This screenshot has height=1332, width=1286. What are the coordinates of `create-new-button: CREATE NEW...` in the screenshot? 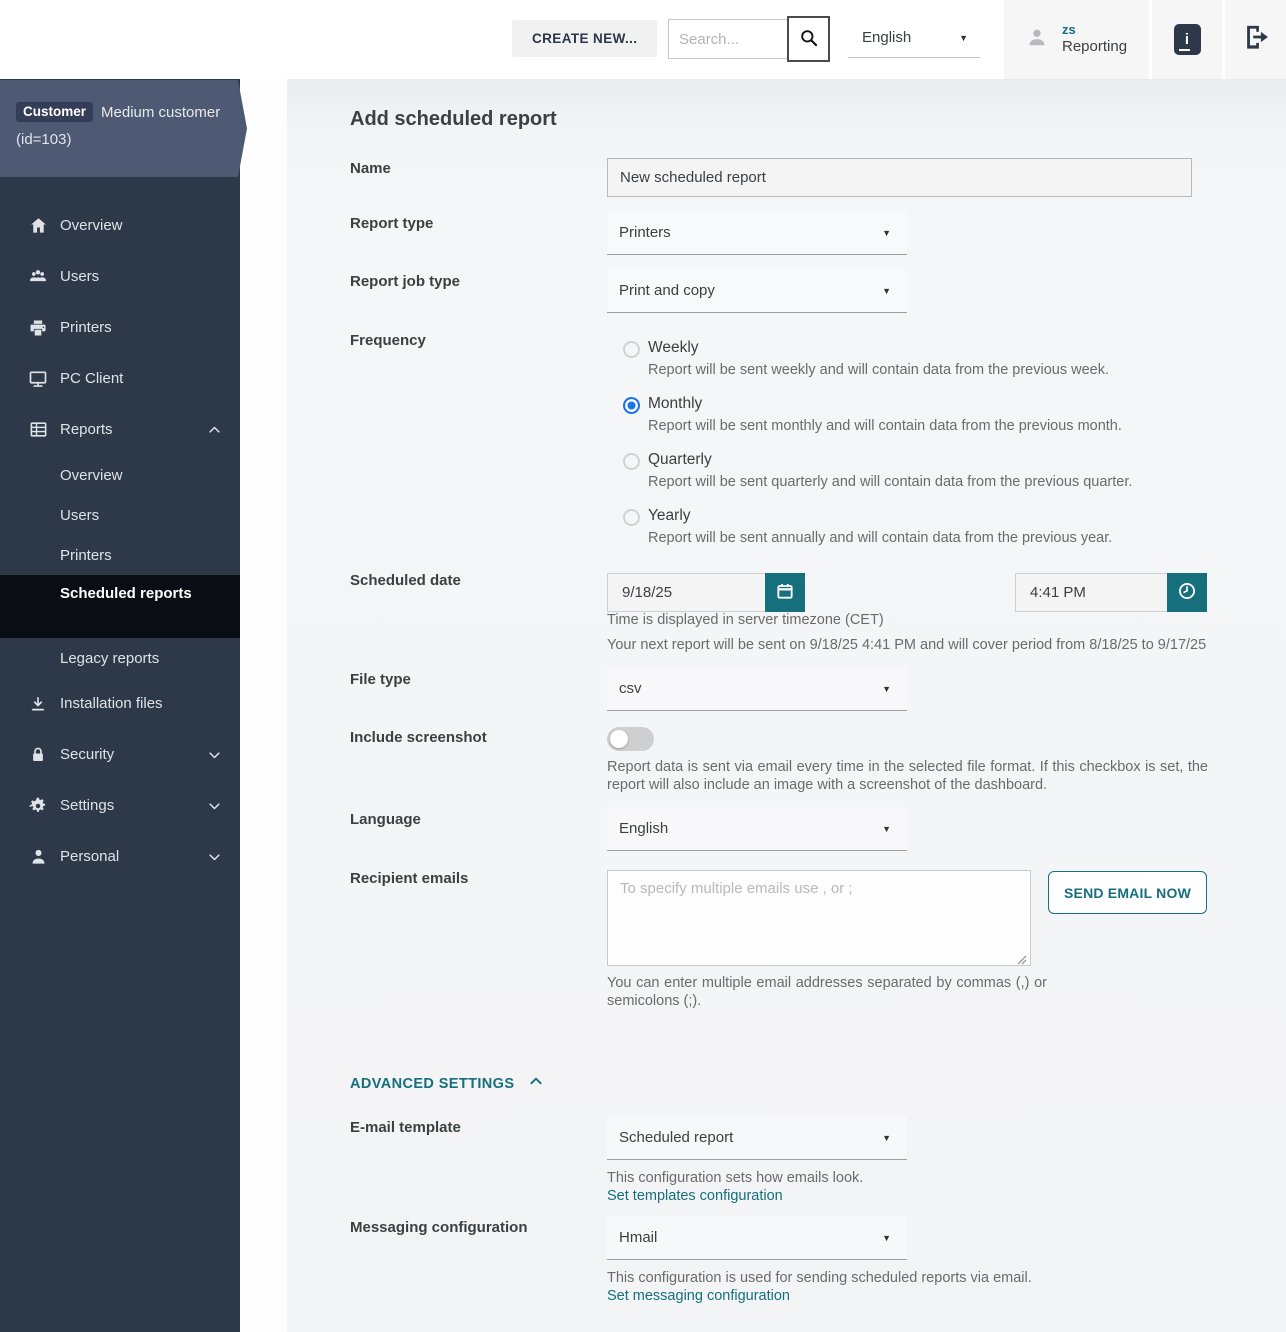 It's located at (585, 38).